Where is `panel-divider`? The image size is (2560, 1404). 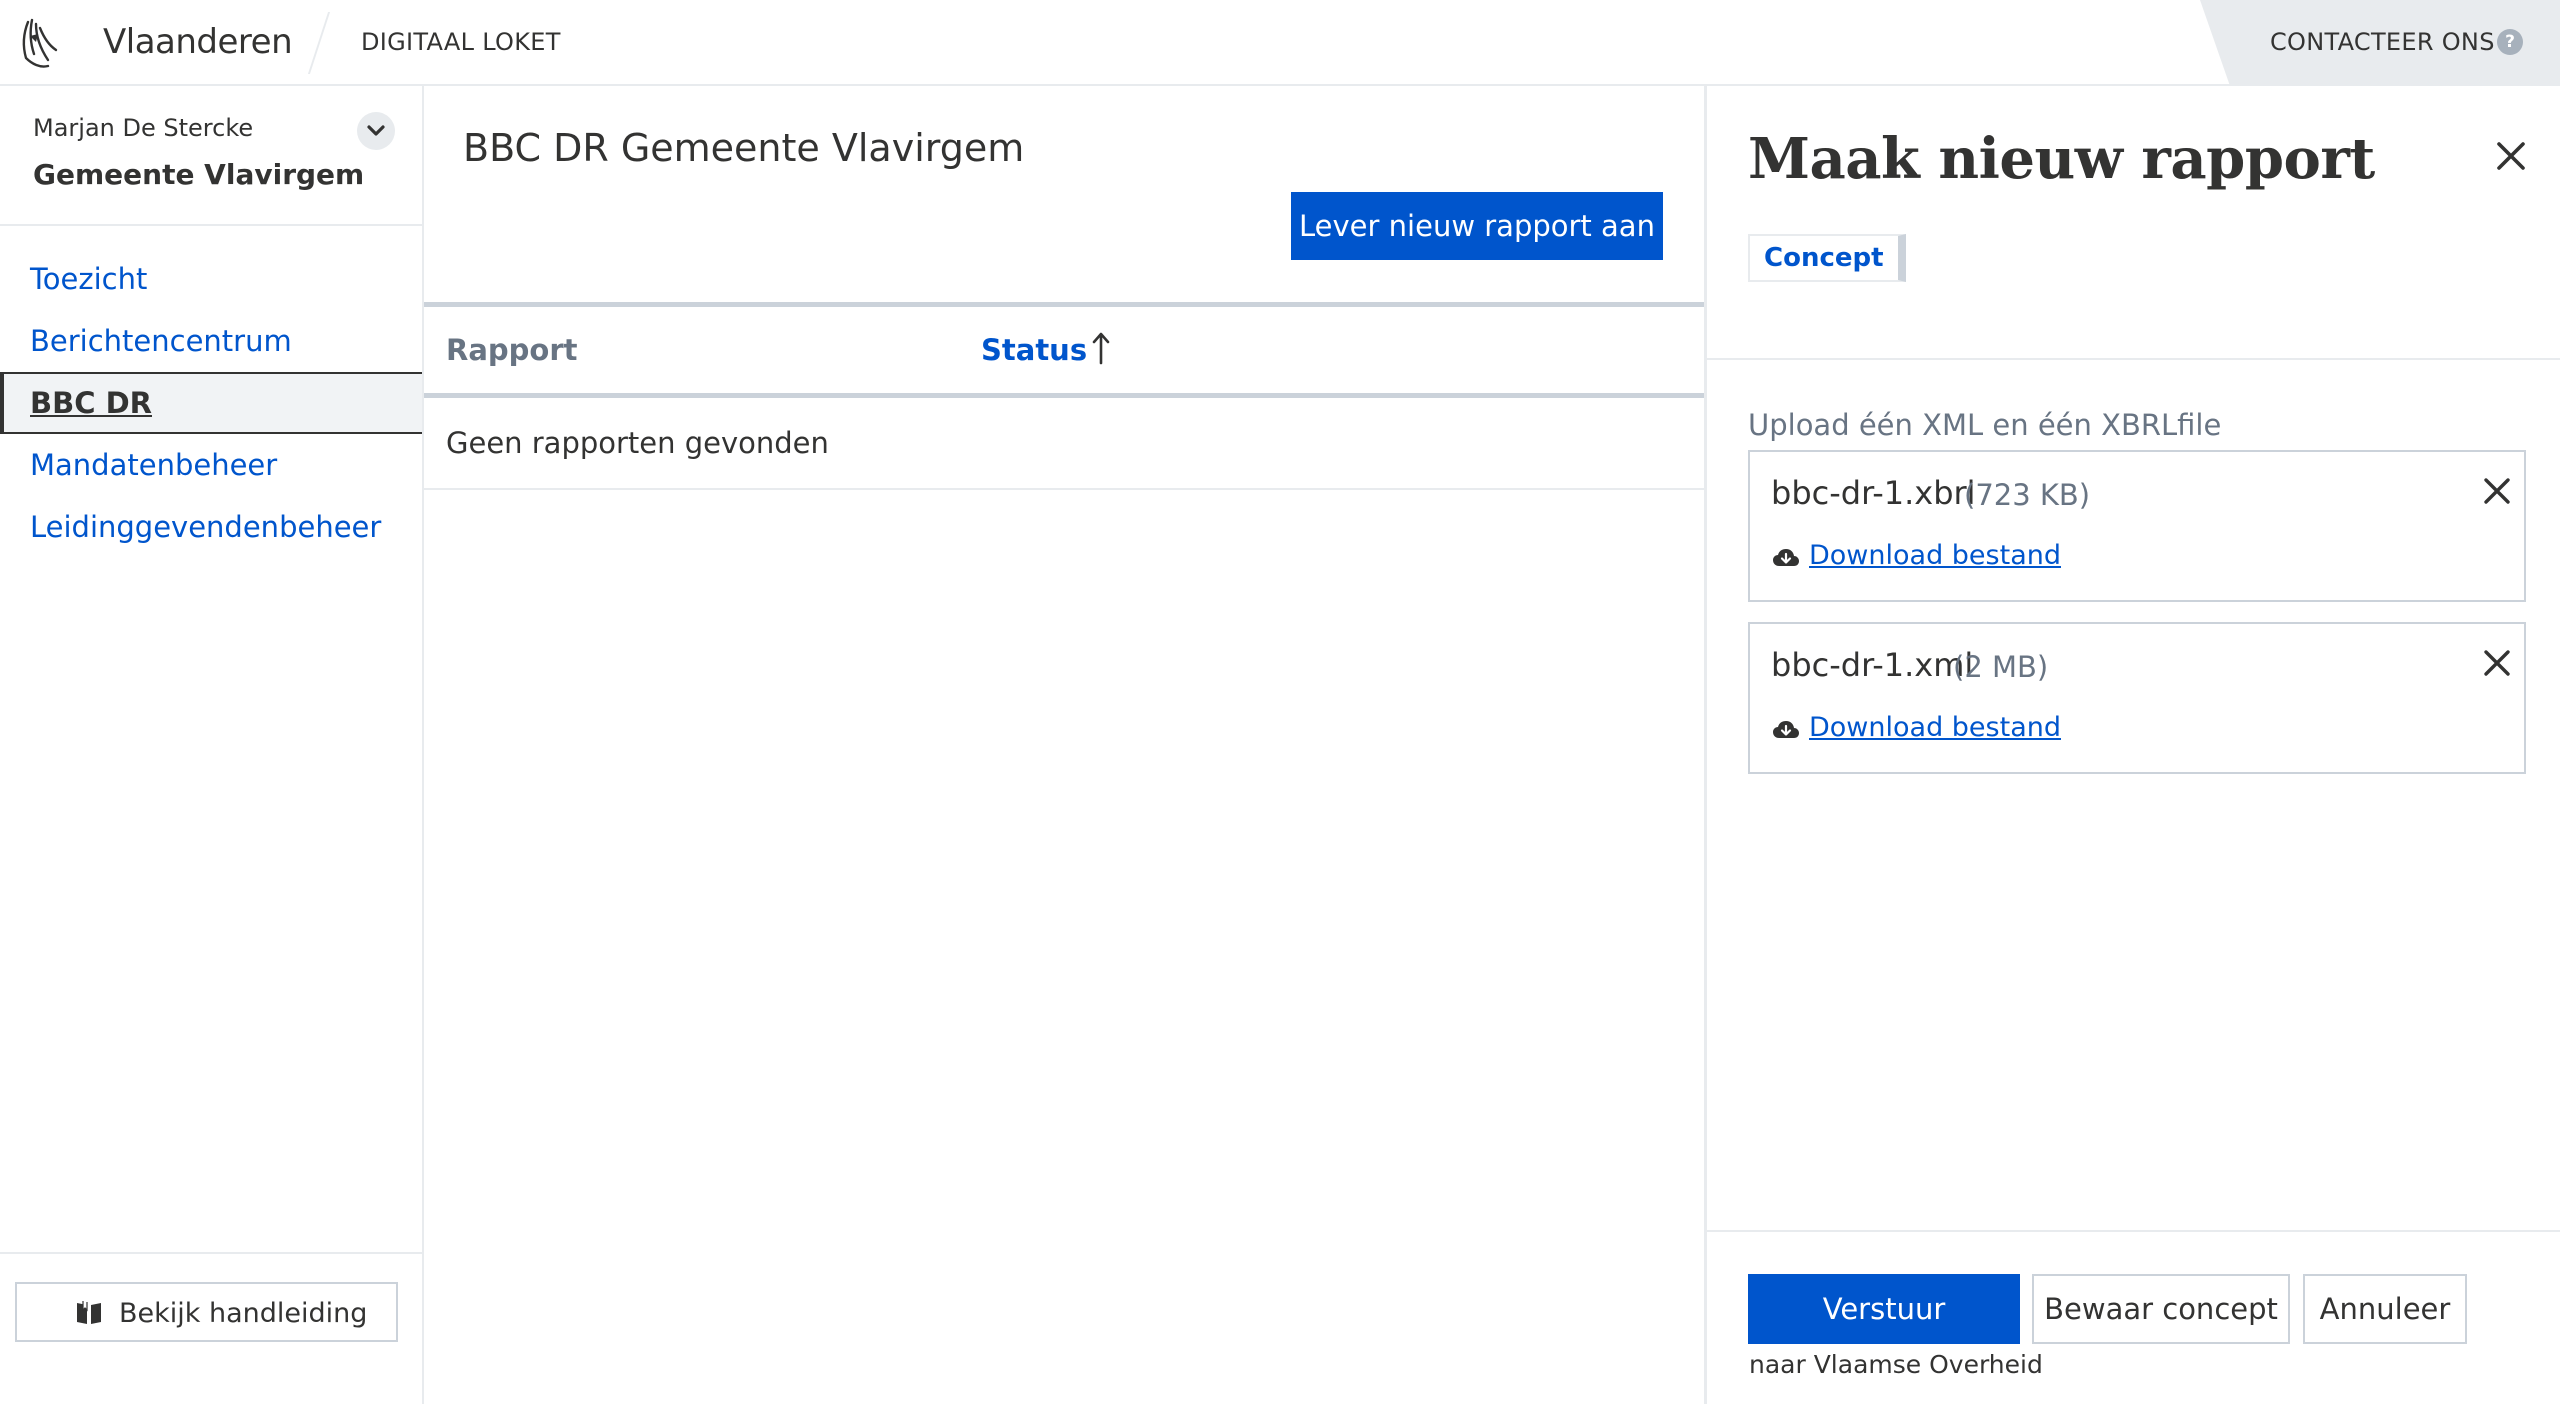
panel-divider is located at coordinates (2133, 359).